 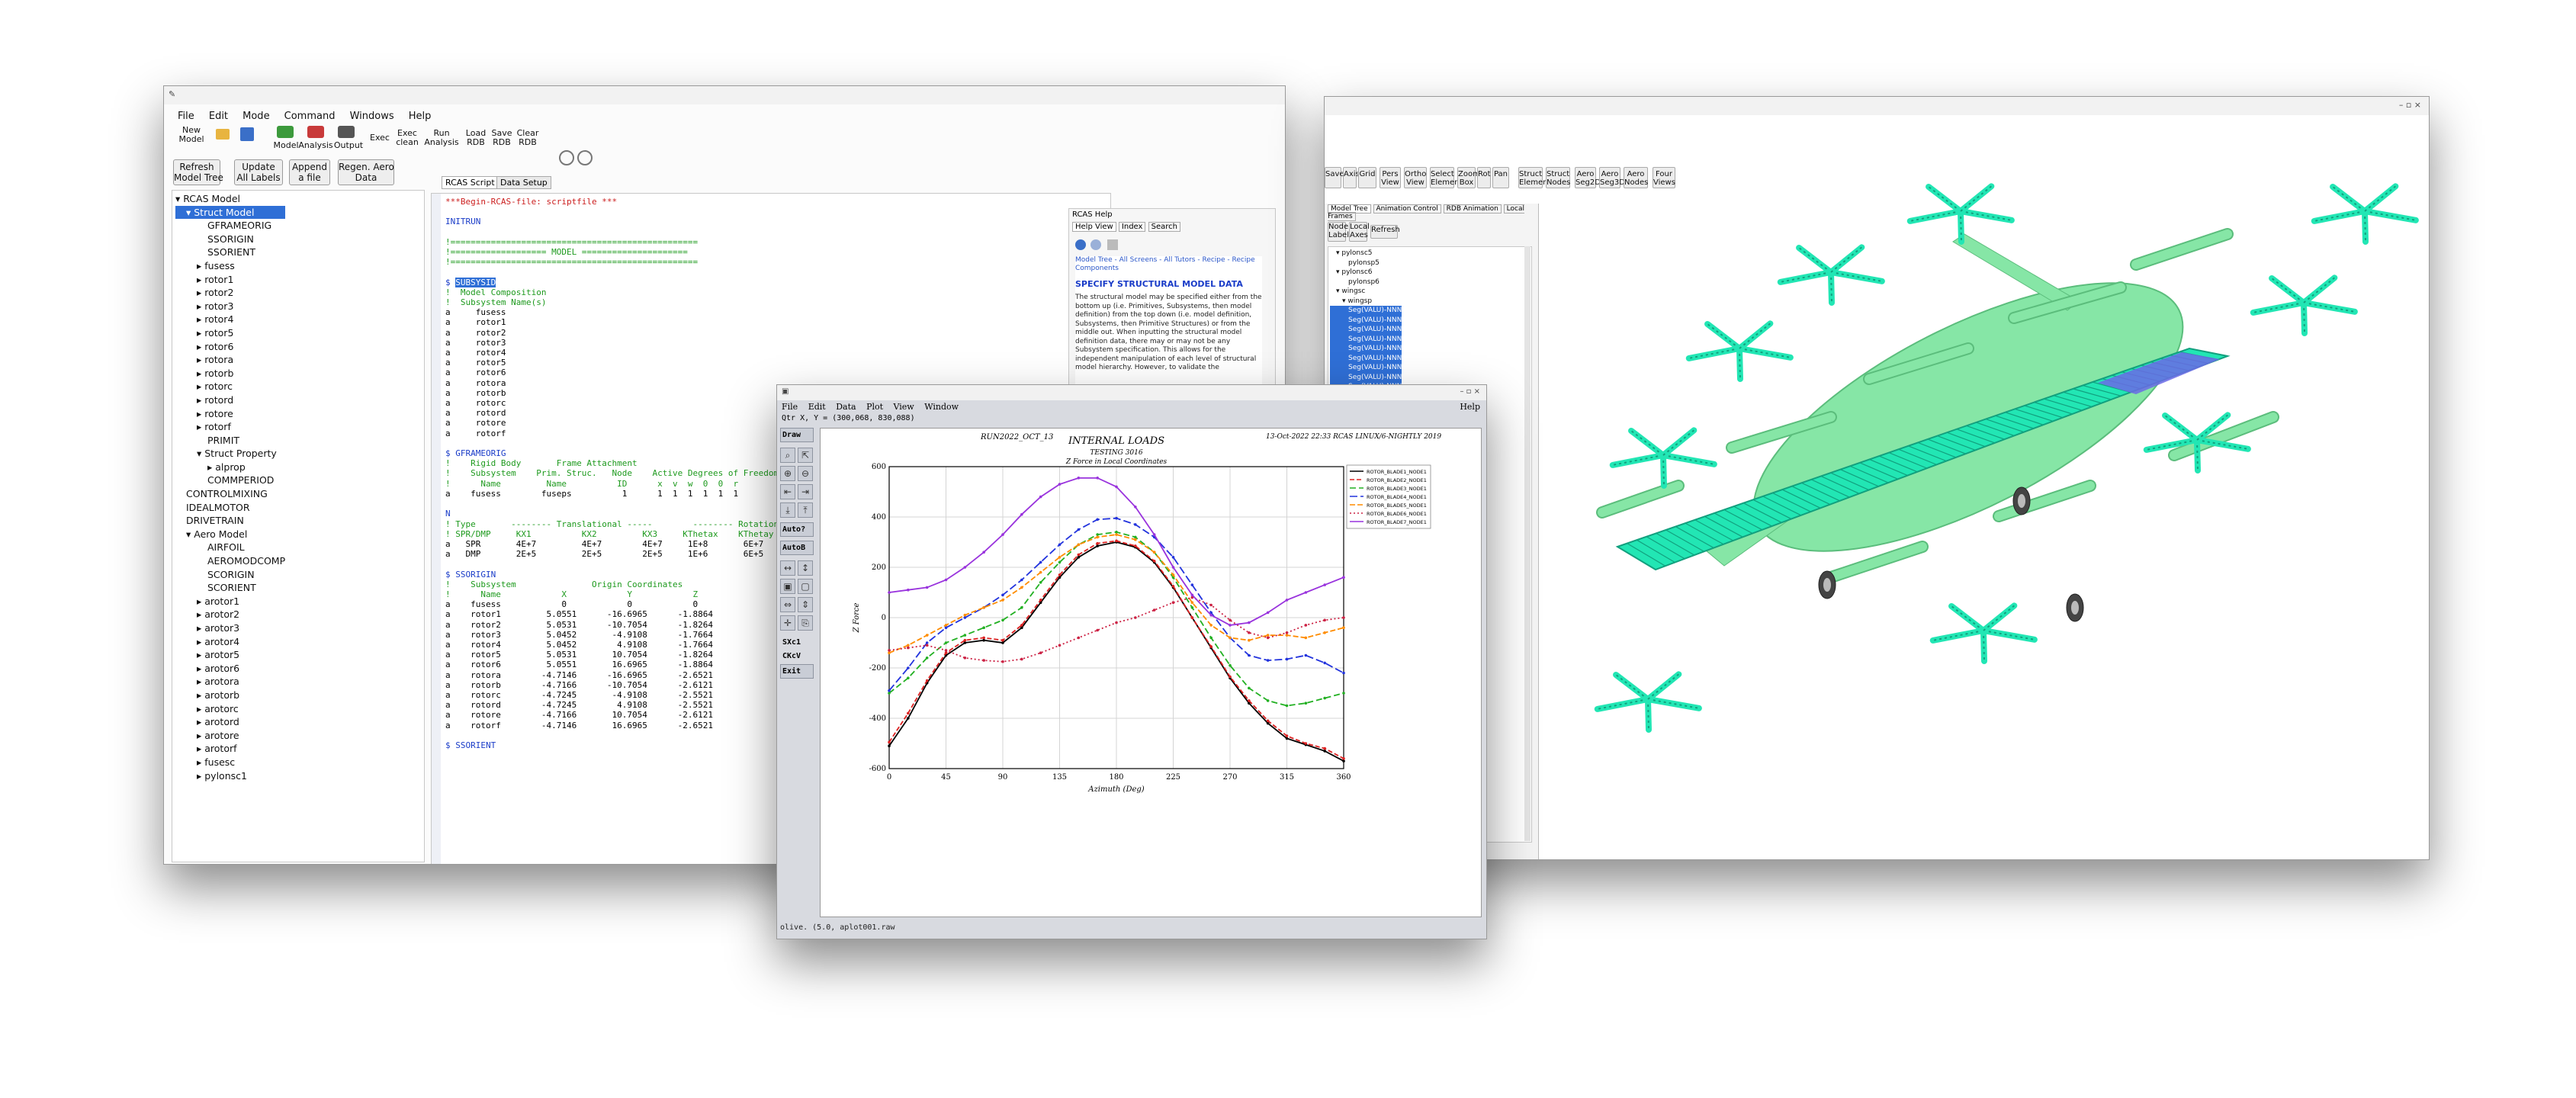 I want to click on exec-button: Exec, so click(x=379, y=138).